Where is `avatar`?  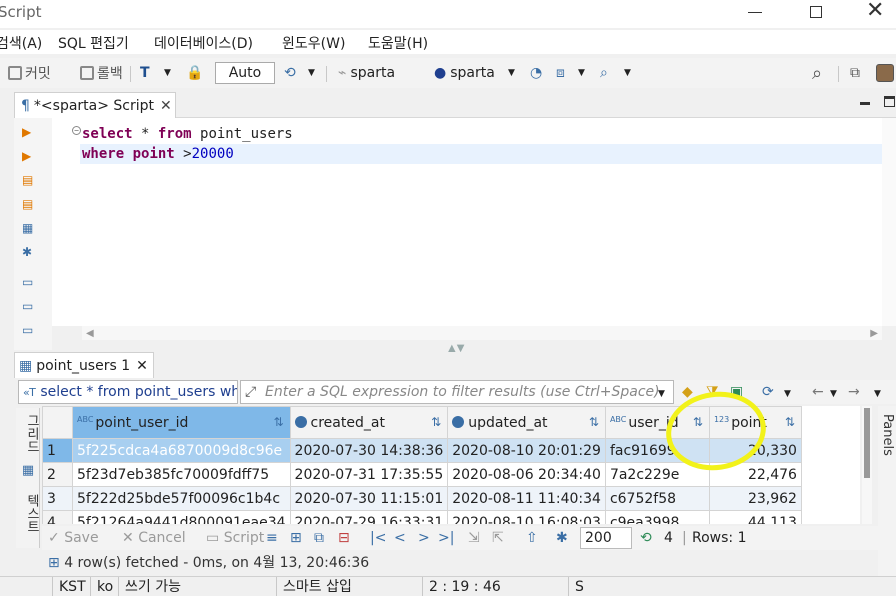
avatar is located at coordinates (885, 73).